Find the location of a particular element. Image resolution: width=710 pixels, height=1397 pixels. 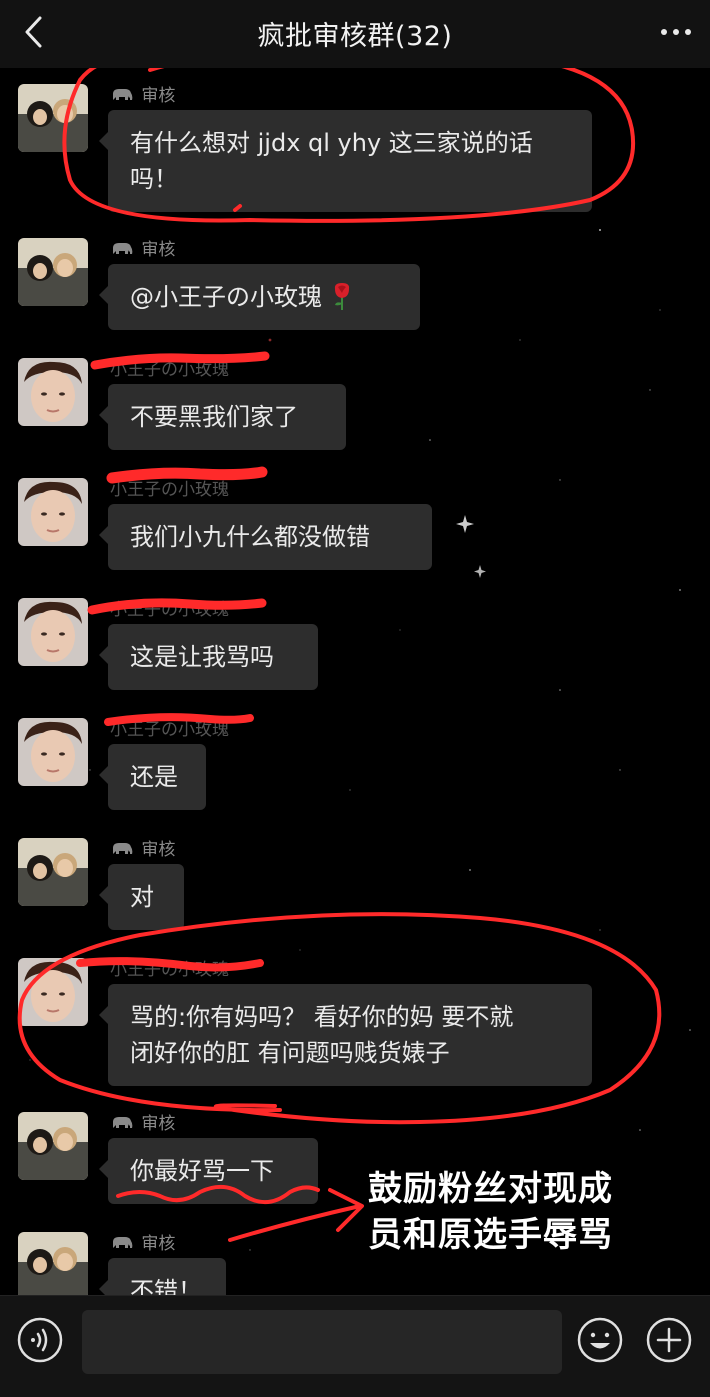

message-text: 我们小九什么都没做错 is located at coordinates (250, 537).